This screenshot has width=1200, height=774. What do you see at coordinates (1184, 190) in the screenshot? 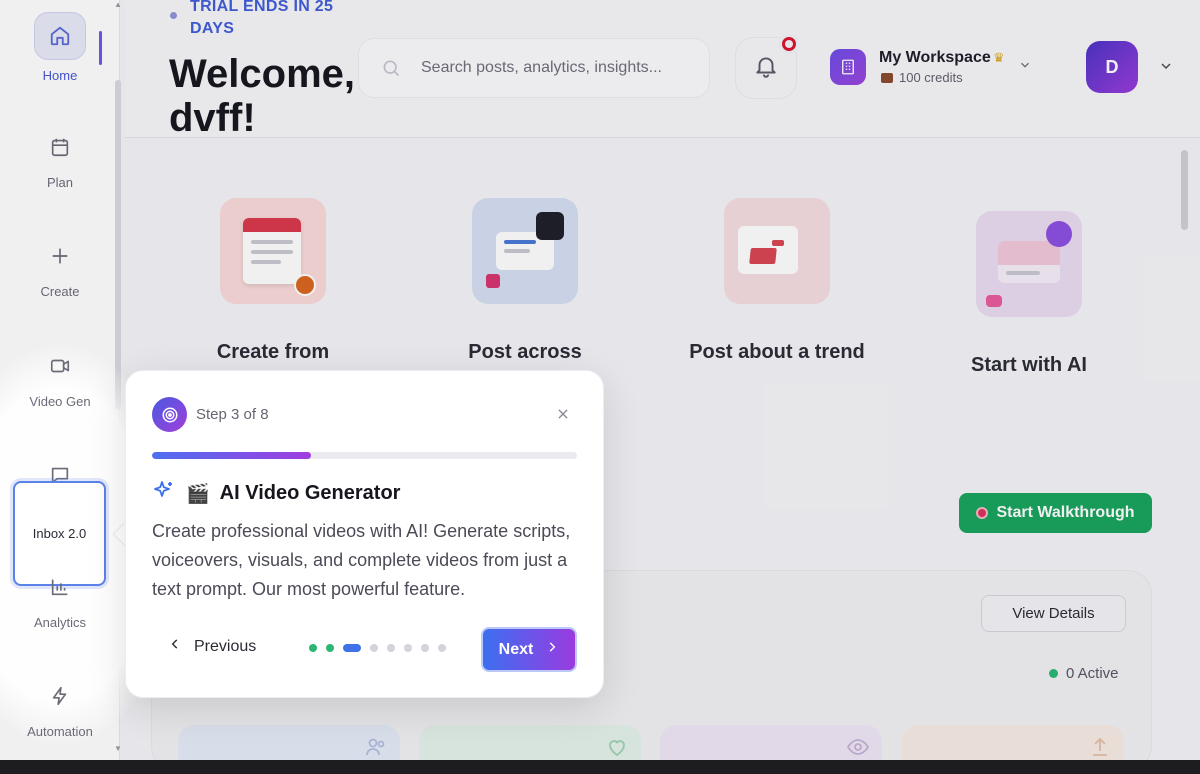
I see `main-scrollbar` at bounding box center [1184, 190].